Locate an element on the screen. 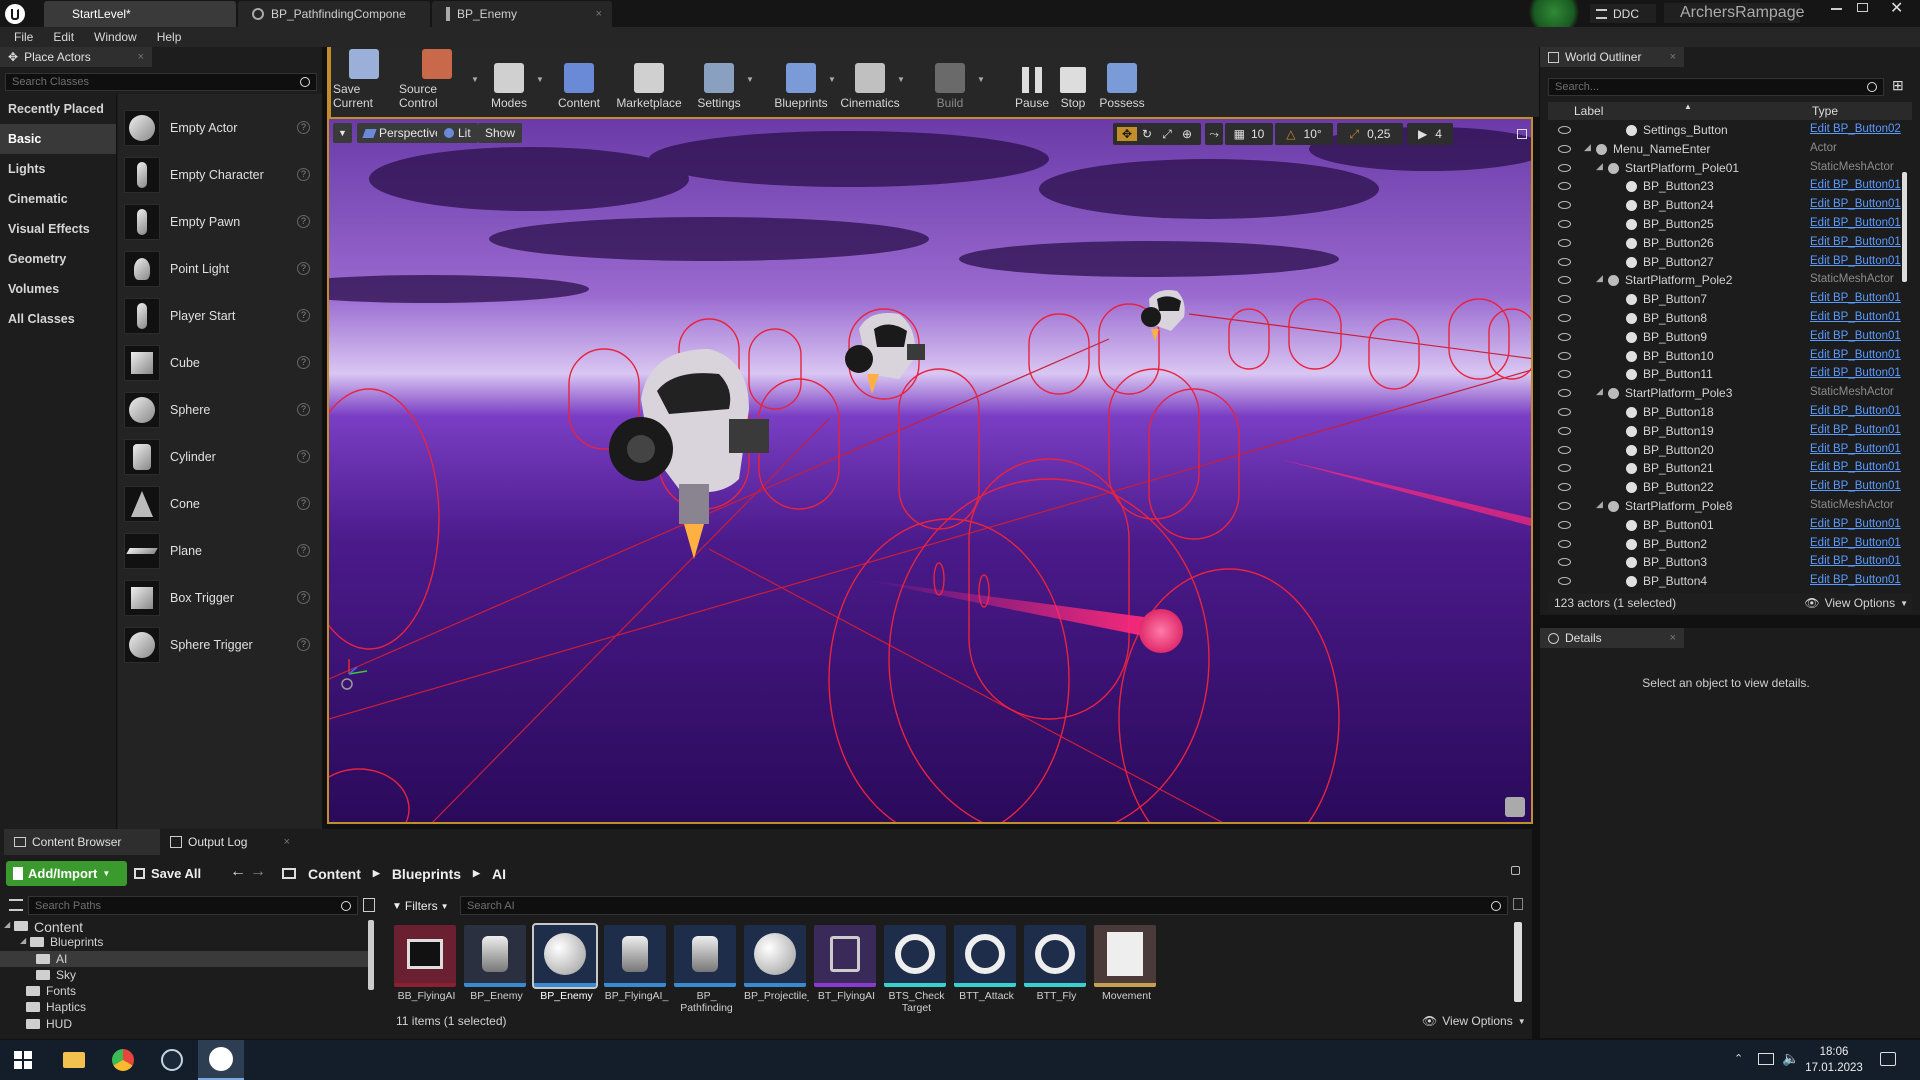 The image size is (1920, 1080). rotation-snap-toggle: △ 10° is located at coordinates (1304, 134).